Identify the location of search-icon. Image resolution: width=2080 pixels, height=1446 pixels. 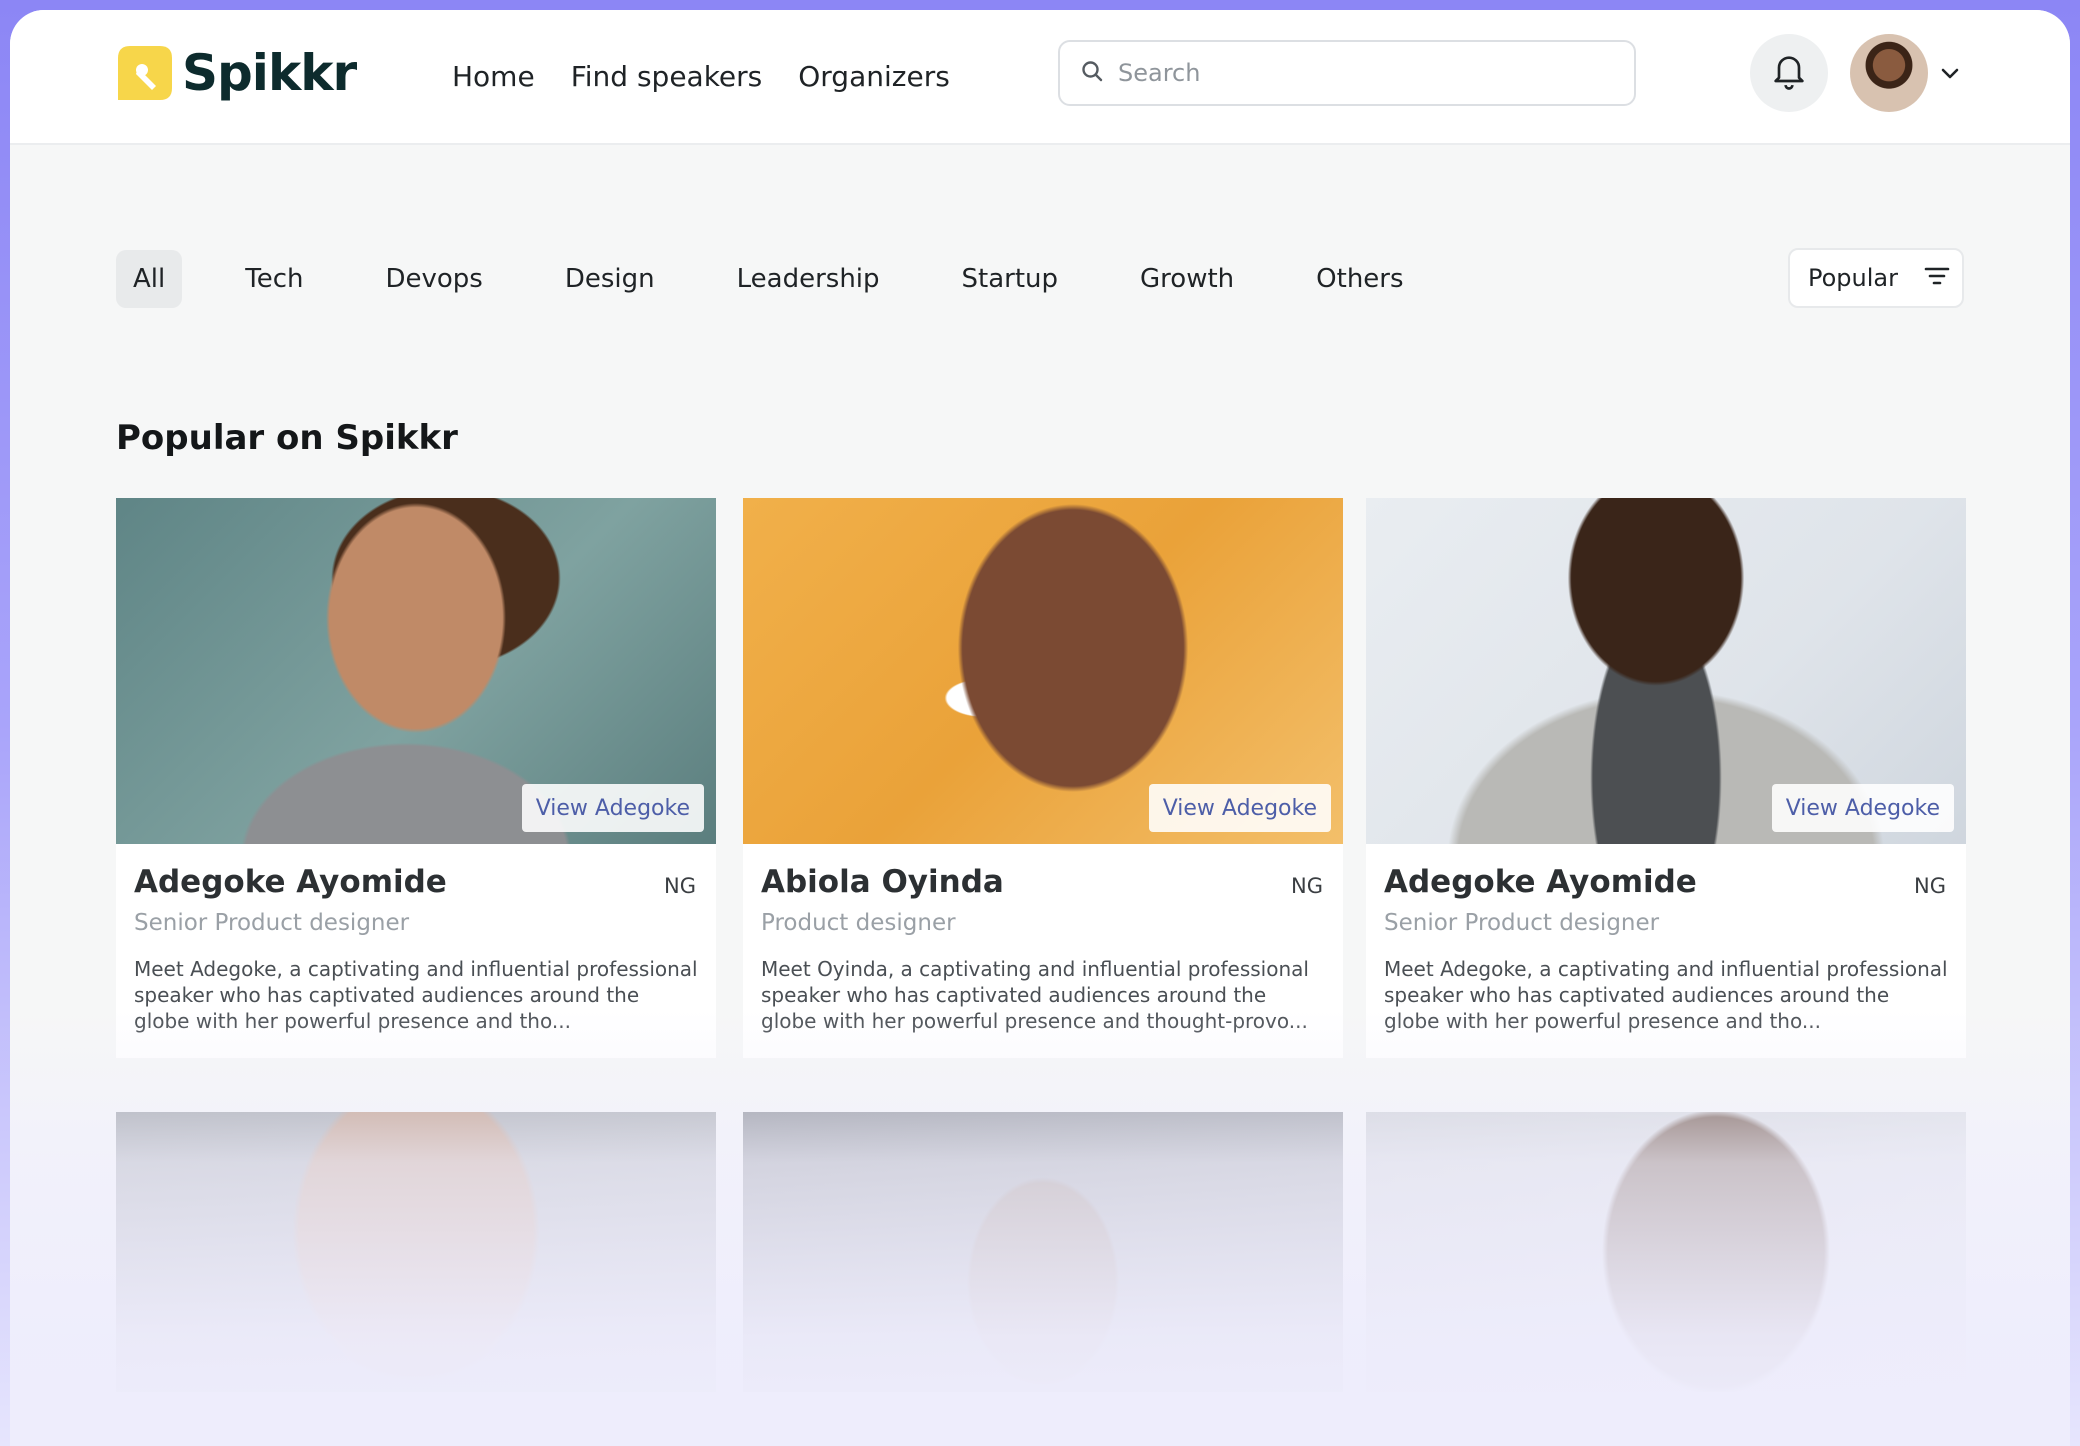
(1092, 73).